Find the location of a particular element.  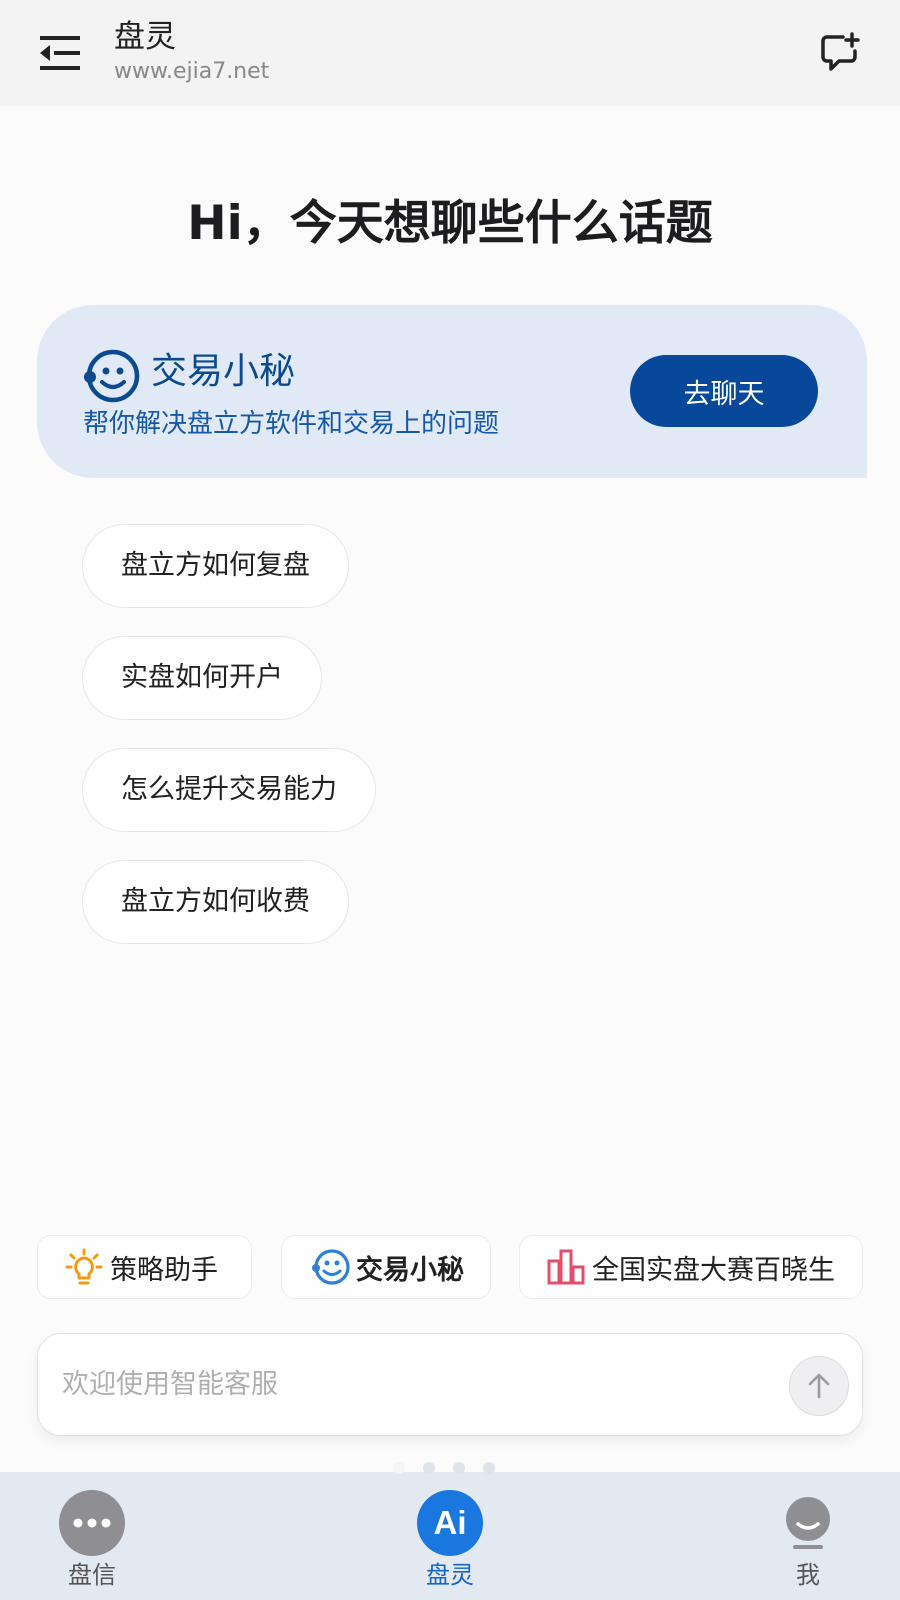

app-title: 盘灵 is located at coordinates (145, 37).